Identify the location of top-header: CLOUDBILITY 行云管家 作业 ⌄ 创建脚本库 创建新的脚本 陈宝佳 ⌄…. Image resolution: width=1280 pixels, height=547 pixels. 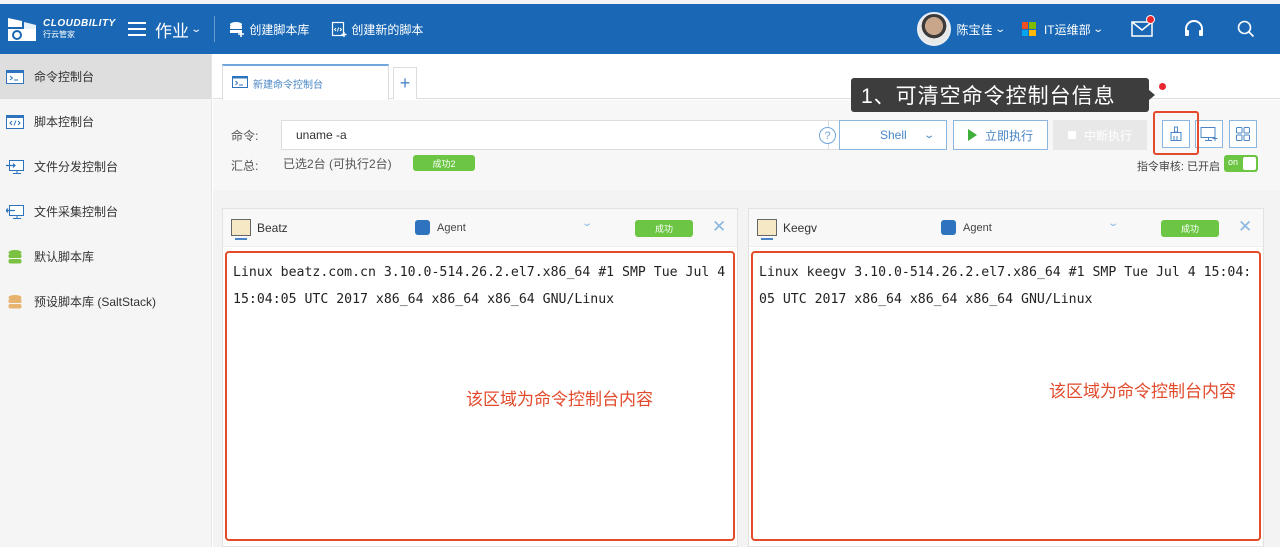
(640, 29).